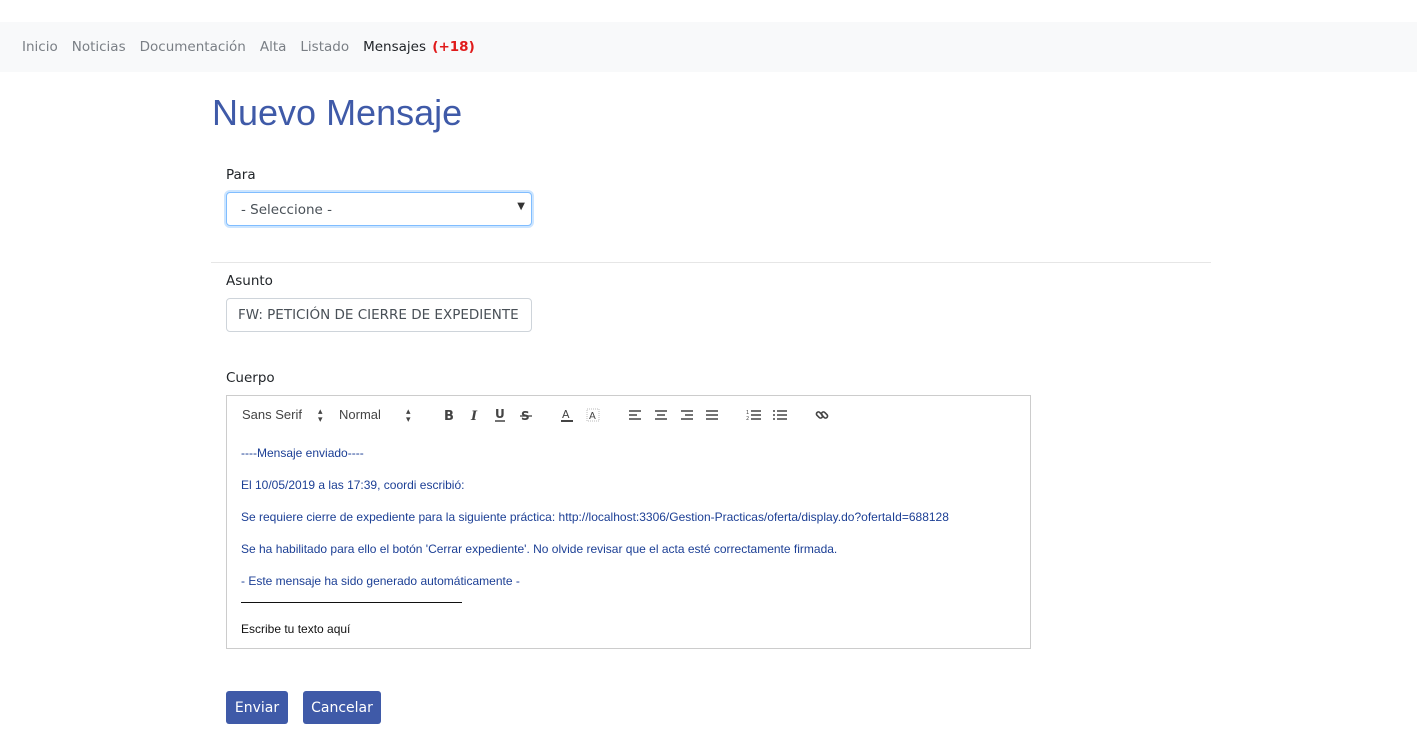  Describe the element at coordinates (99, 47) in the screenshot. I see `nav-item-noticias: Noticias` at that location.